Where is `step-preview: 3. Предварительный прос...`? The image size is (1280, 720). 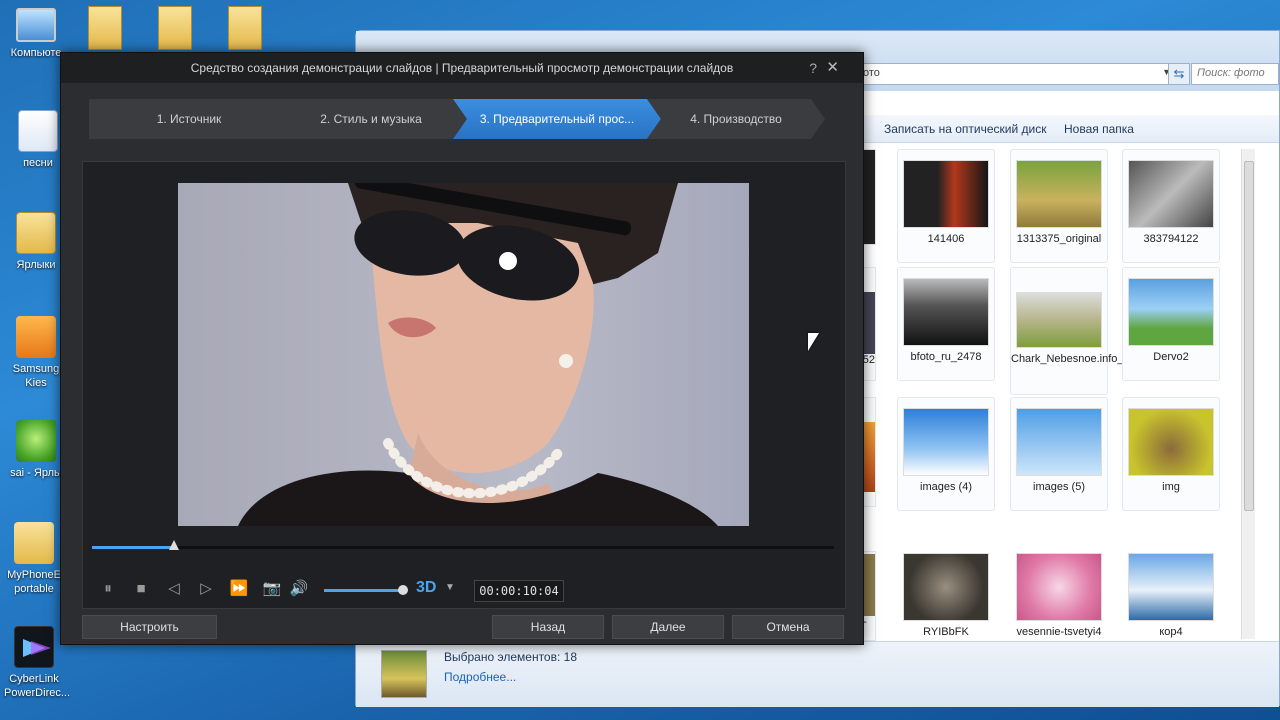 step-preview: 3. Предварительный прос... is located at coordinates (557, 119).